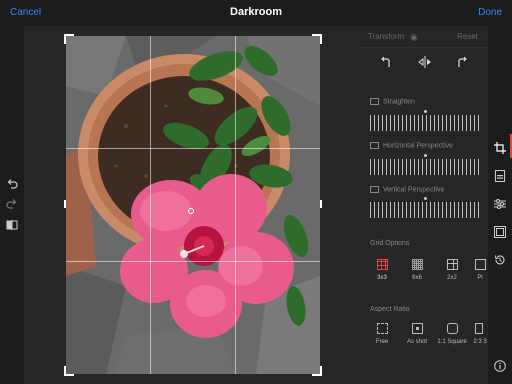 The image size is (512, 384). What do you see at coordinates (500, 260) in the screenshot?
I see `history-icon` at bounding box center [500, 260].